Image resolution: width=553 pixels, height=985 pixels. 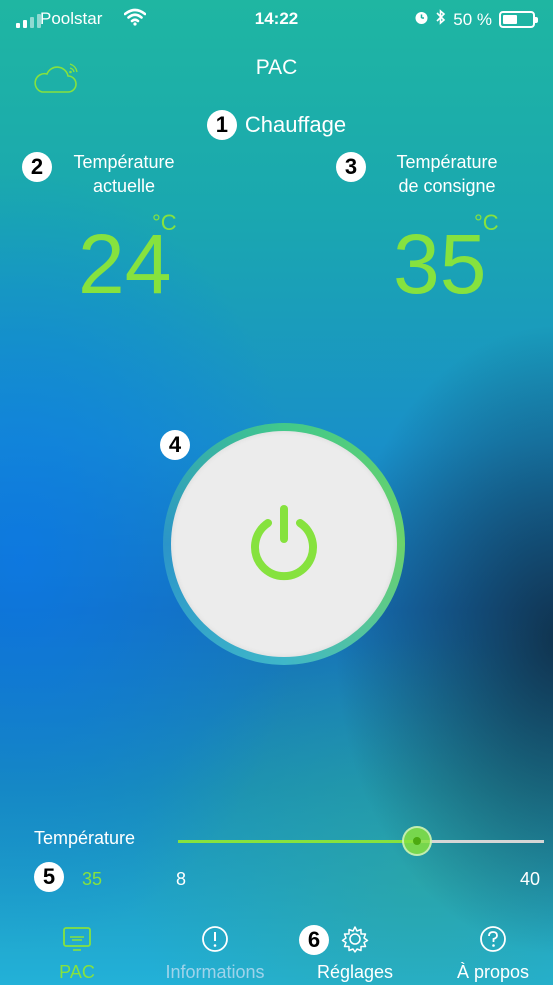 What do you see at coordinates (441, 19) in the screenshot?
I see `bluetooth-icon` at bounding box center [441, 19].